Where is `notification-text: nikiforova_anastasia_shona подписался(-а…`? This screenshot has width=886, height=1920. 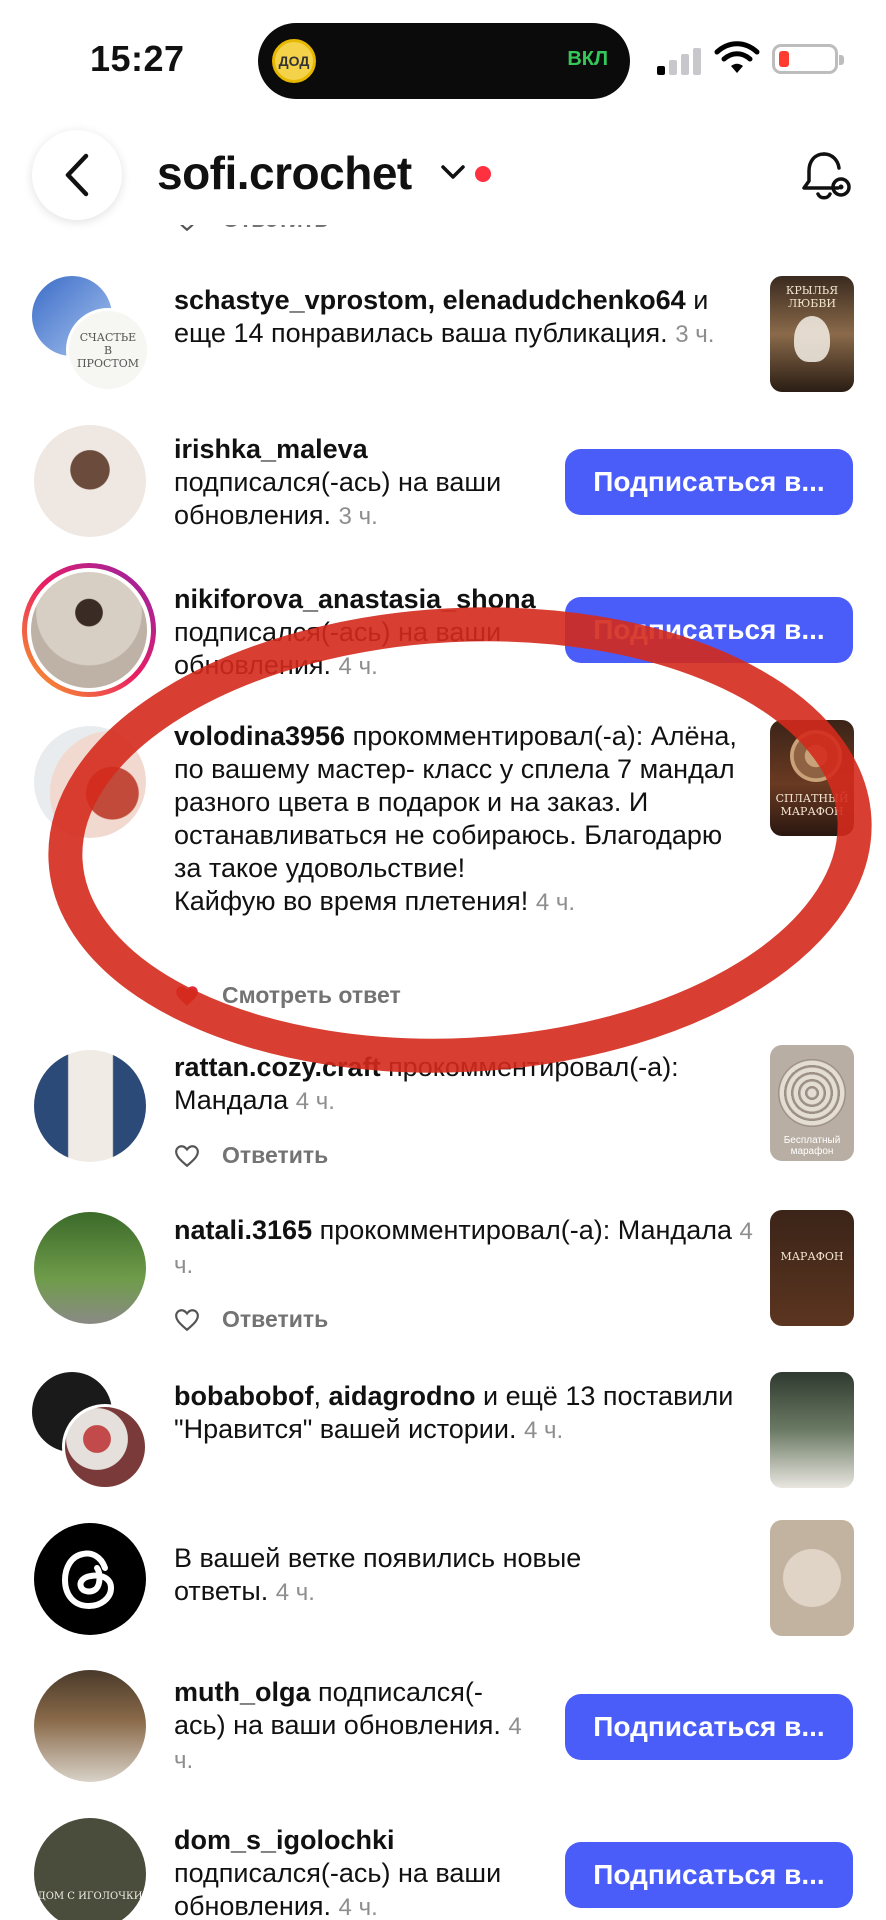
notification-text: nikiforova_anastasia_shona подписался(-а… is located at coordinates (364, 633).